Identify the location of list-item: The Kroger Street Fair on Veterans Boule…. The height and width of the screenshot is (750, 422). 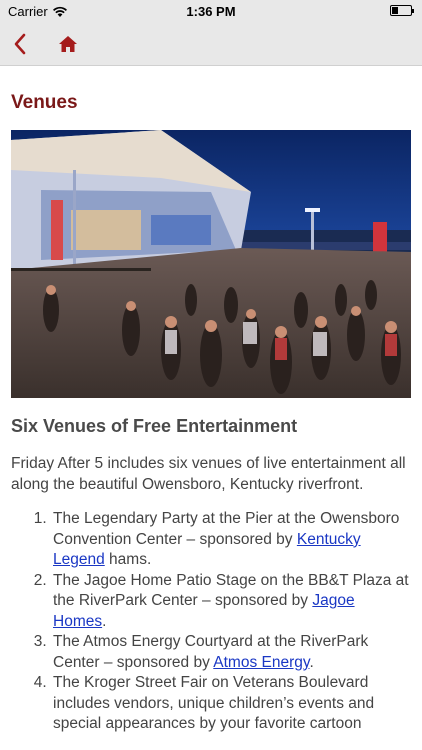
(231, 704).